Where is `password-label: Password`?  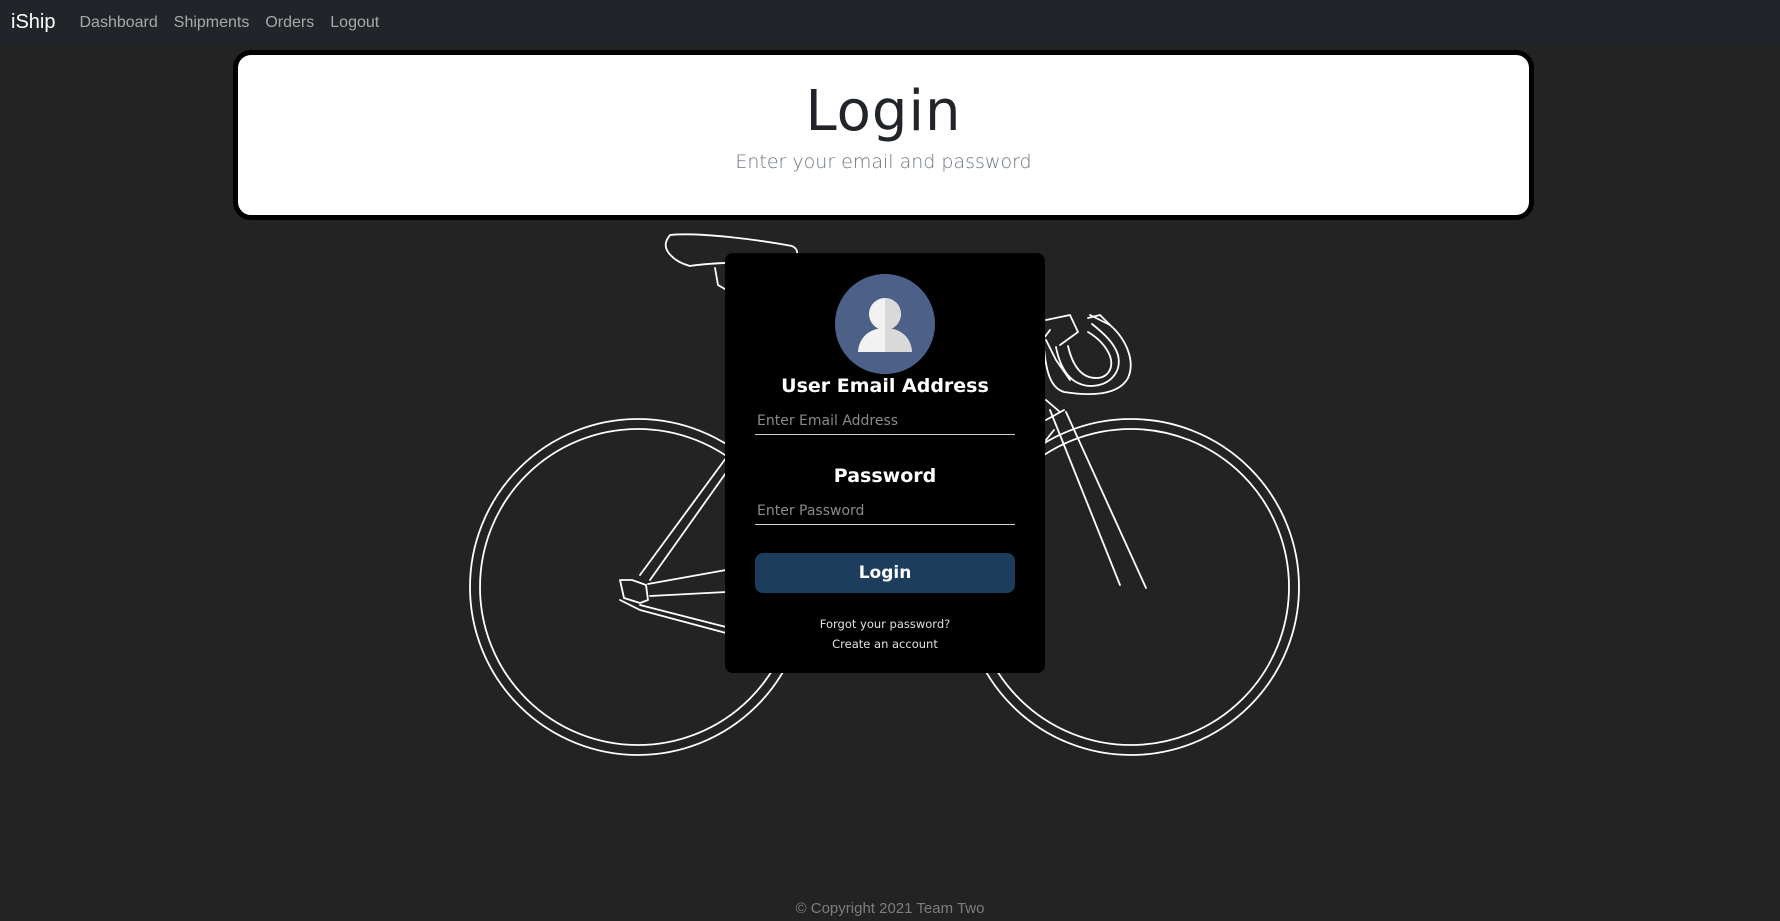
password-label: Password is located at coordinates (885, 476).